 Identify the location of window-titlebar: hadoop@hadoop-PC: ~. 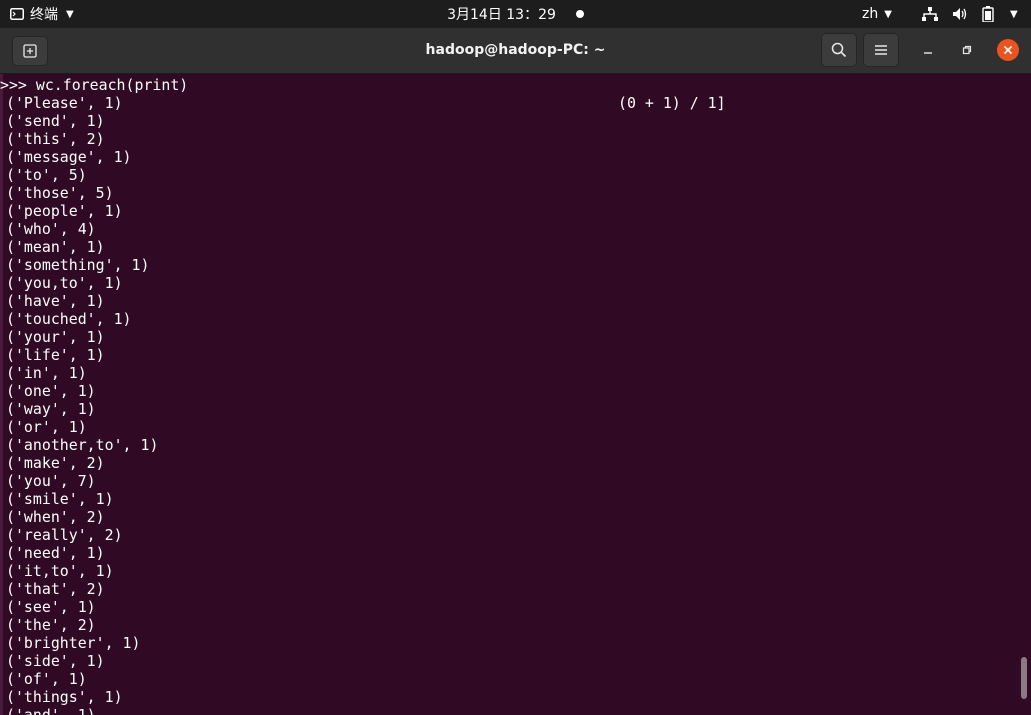
(515, 51).